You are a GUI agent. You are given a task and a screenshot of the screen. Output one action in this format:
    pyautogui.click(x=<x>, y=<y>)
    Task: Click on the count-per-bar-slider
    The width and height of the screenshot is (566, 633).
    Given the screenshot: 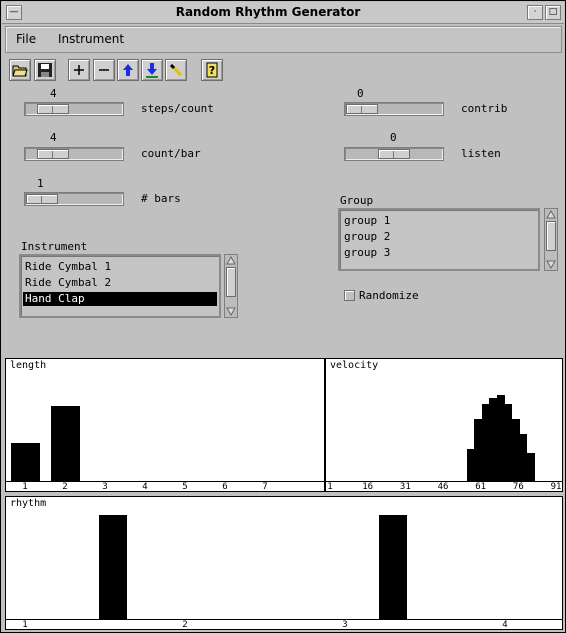 What is the action you would take?
    pyautogui.click(x=74, y=154)
    